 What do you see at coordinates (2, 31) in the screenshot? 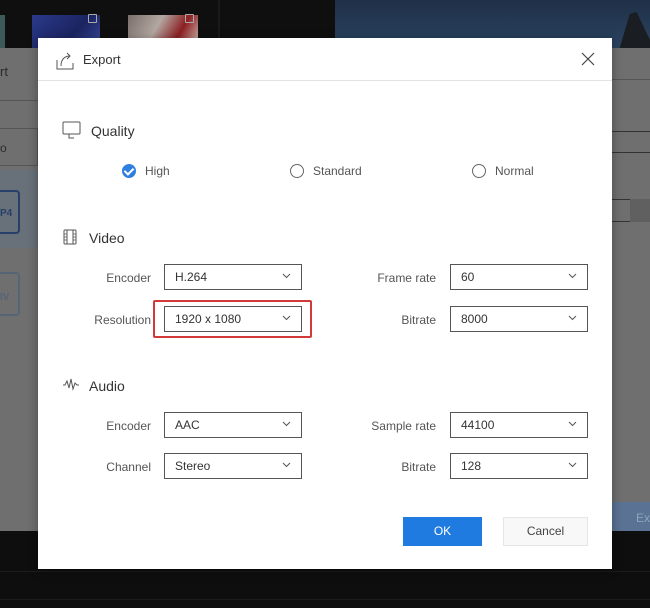
I see `media-thumbnail` at bounding box center [2, 31].